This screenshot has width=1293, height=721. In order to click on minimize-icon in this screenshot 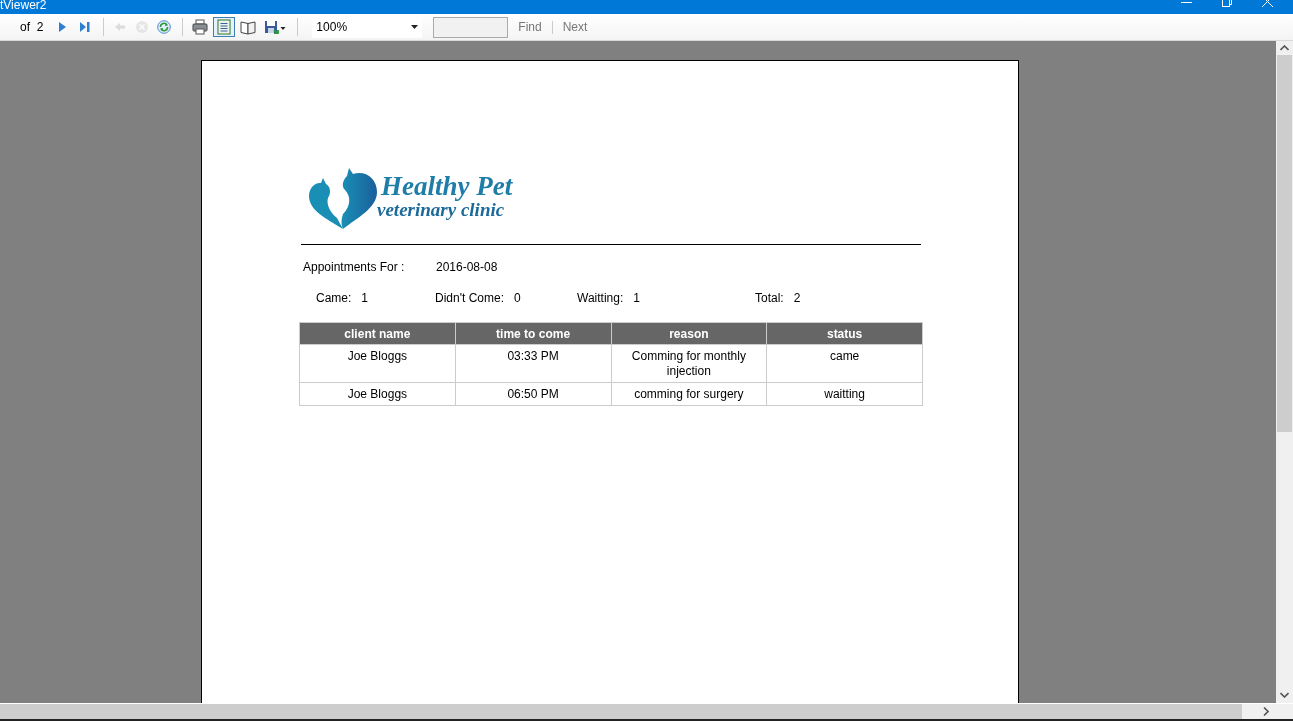, I will do `click(1186, 2)`.